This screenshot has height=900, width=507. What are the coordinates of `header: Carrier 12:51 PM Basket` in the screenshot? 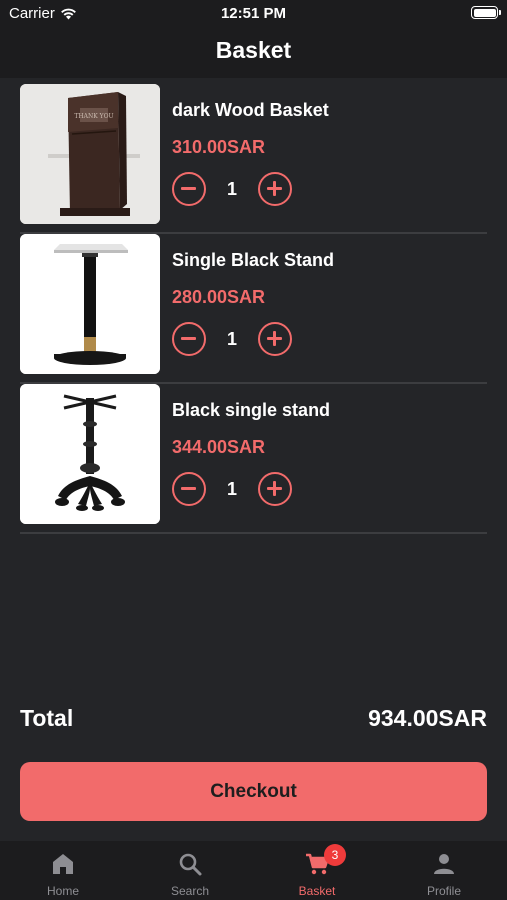 It's located at (253, 39).